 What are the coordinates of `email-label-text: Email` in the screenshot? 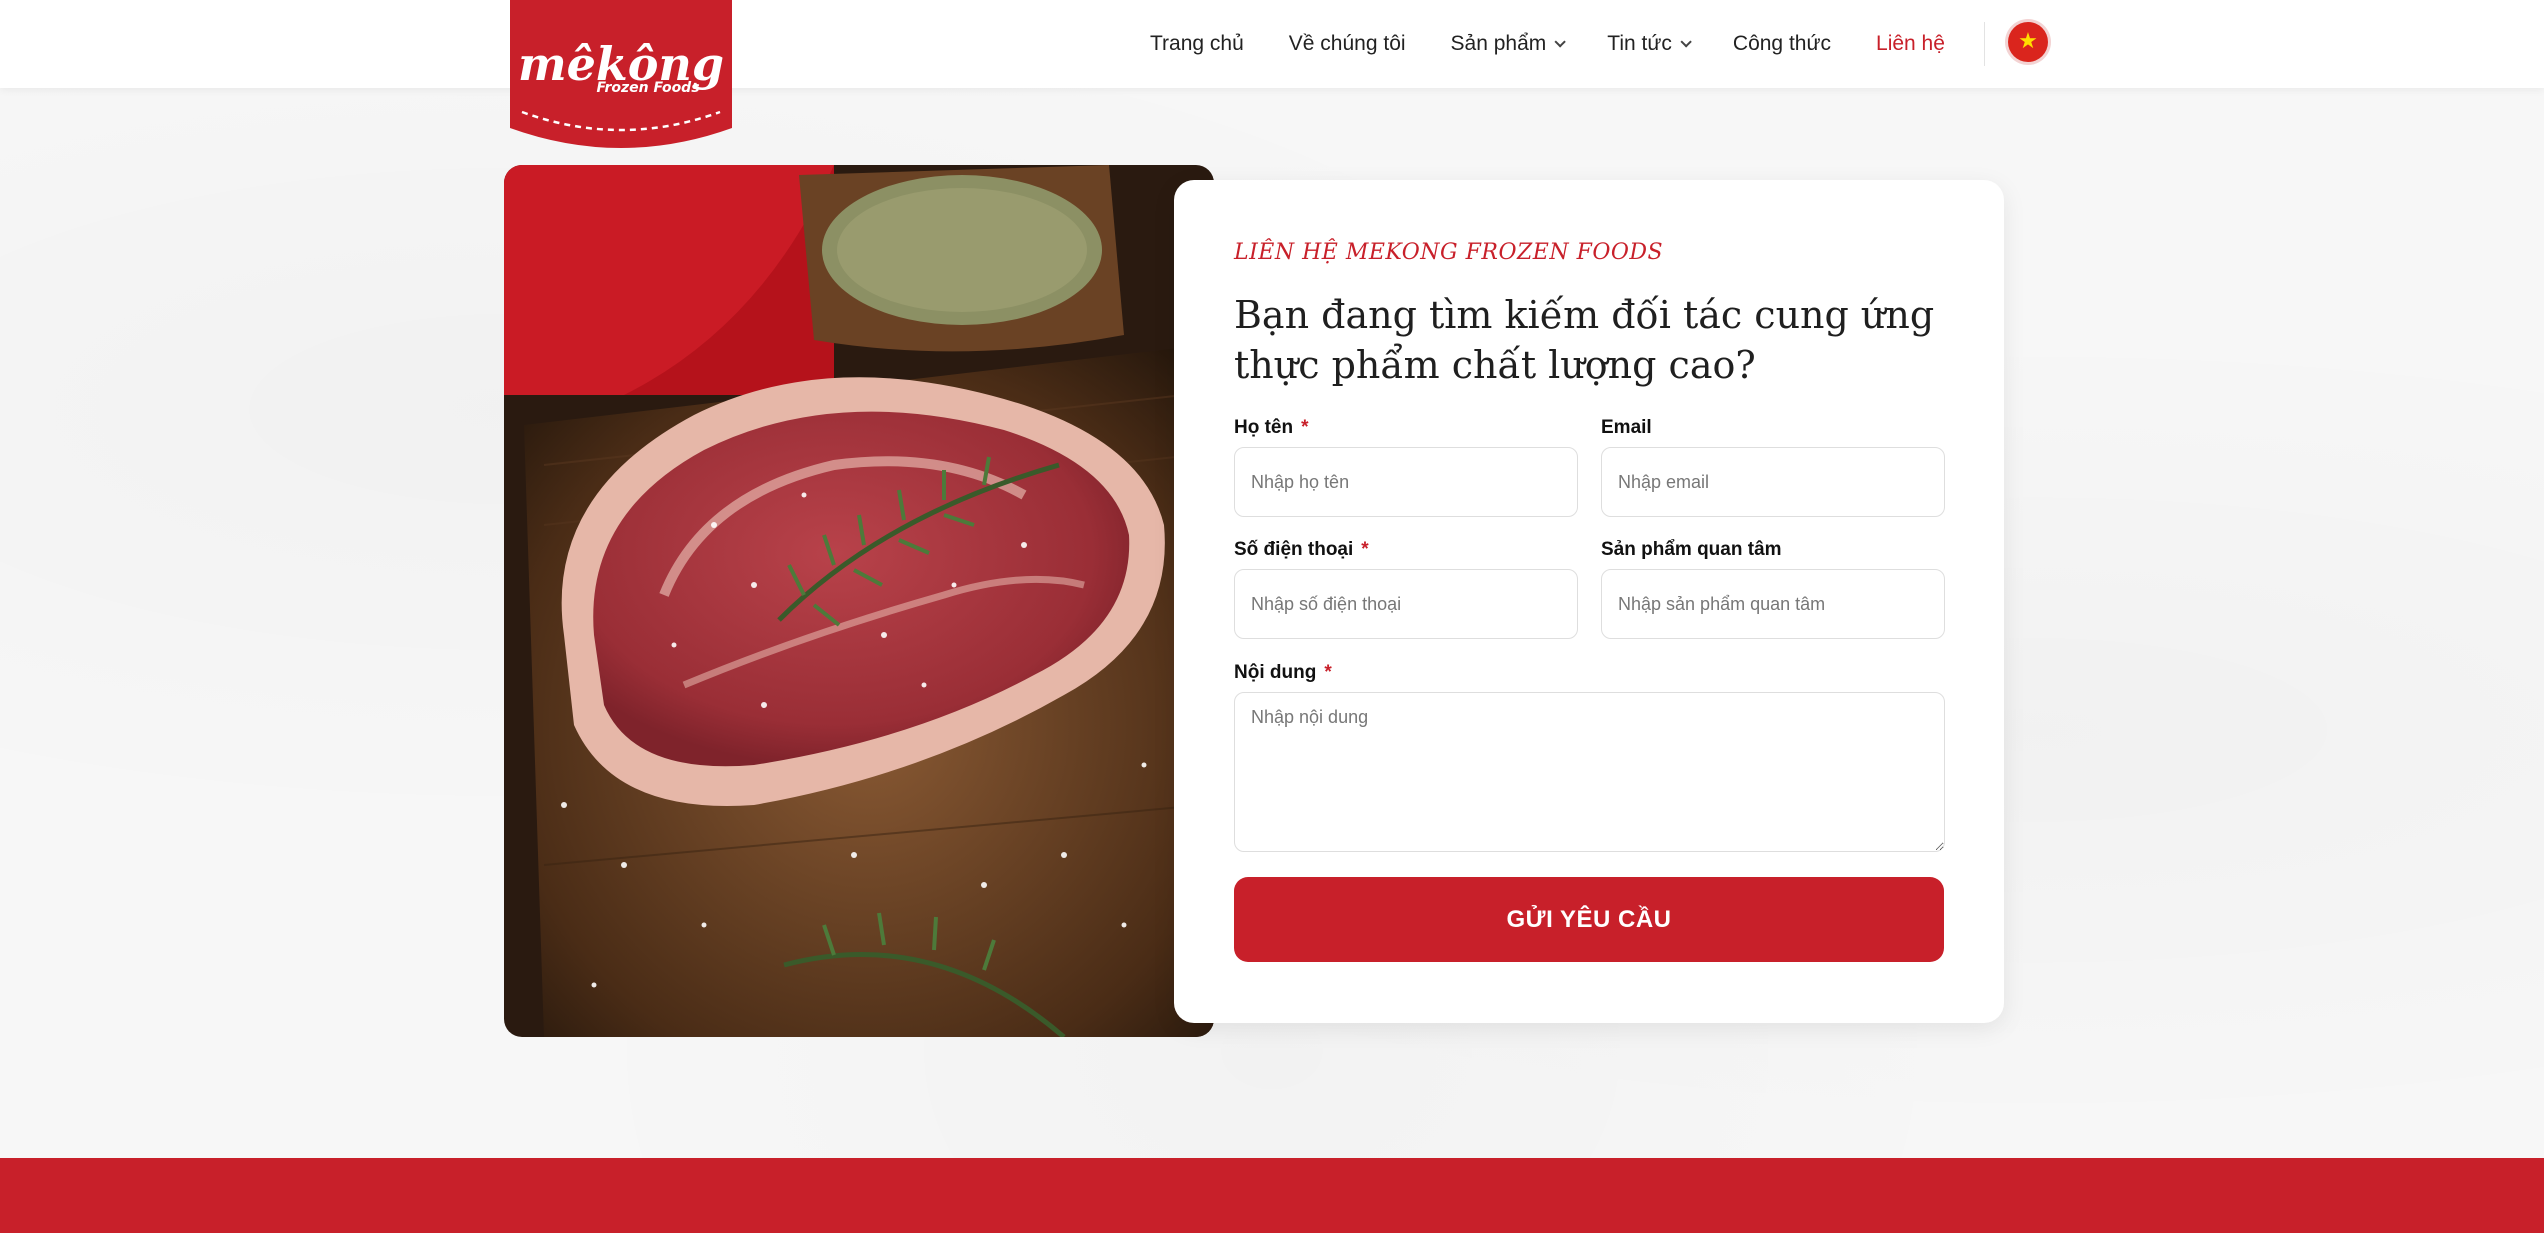 It's located at (1626, 427).